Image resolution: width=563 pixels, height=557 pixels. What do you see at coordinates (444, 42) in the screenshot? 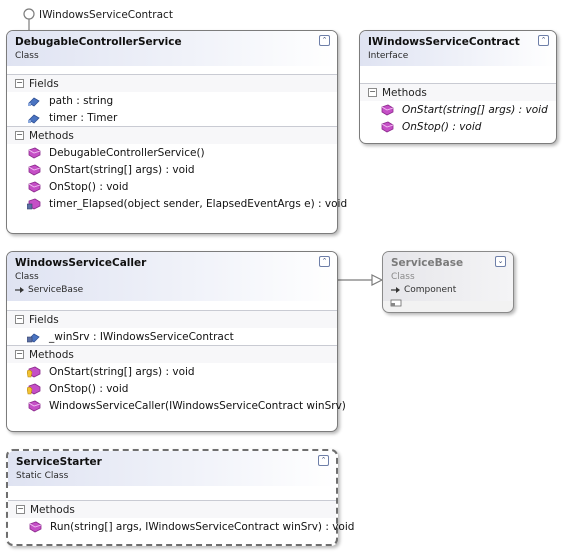
I see `shape-title: IWindowsServiceContract` at bounding box center [444, 42].